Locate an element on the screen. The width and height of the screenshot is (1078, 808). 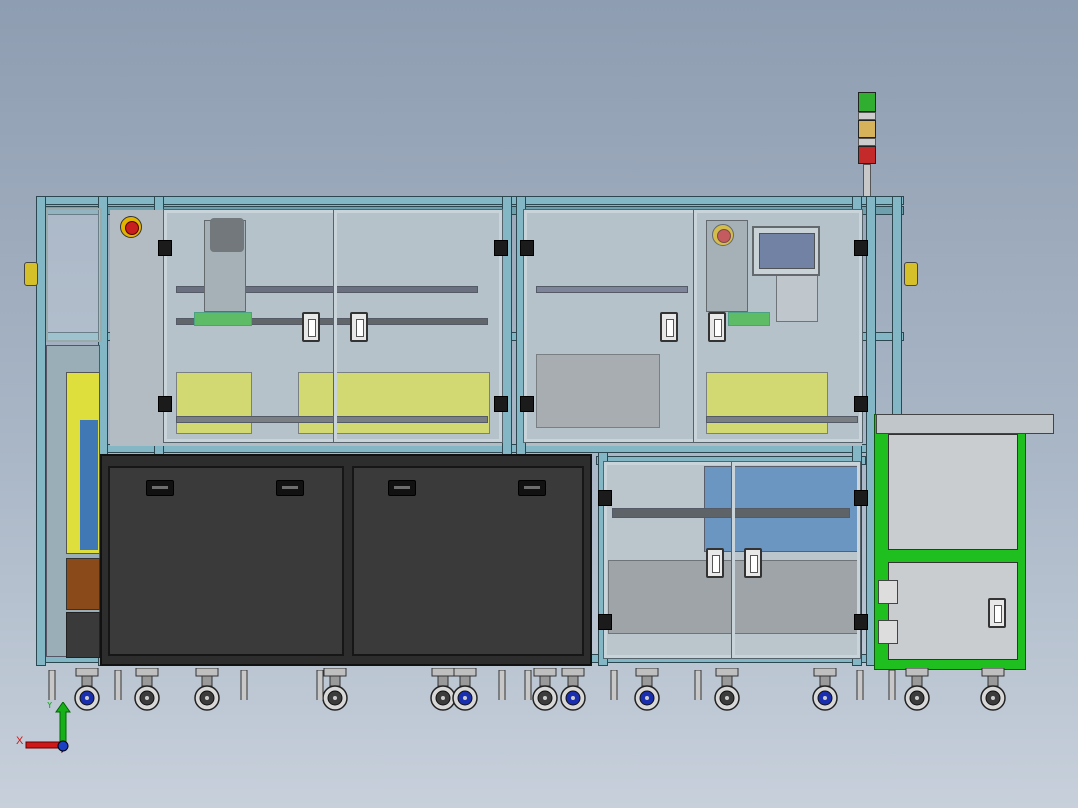
side-indicator-right is located at coordinates (911, 274).